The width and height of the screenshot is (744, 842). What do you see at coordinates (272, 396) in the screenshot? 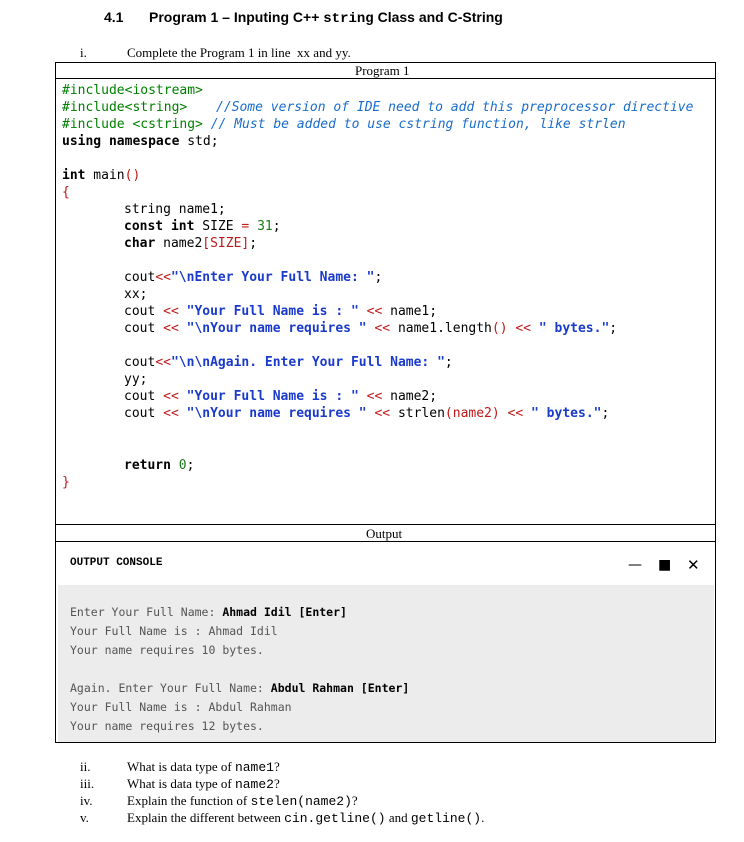
I see `code-string: "Your Full Name is : "` at bounding box center [272, 396].